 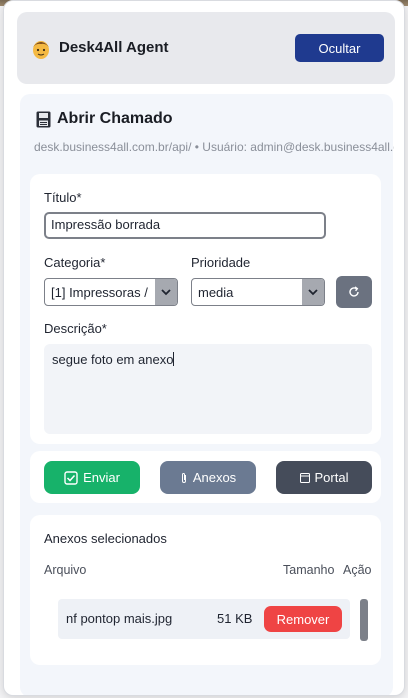 What do you see at coordinates (309, 570) in the screenshot?
I see `column-header-size: Tamanho` at bounding box center [309, 570].